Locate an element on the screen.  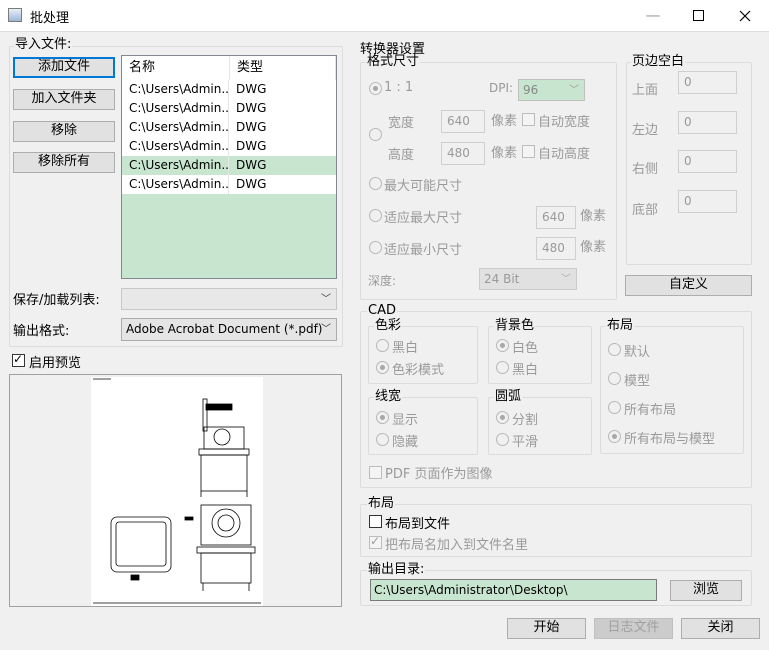
maximize-icon is located at coordinates (698, 15).